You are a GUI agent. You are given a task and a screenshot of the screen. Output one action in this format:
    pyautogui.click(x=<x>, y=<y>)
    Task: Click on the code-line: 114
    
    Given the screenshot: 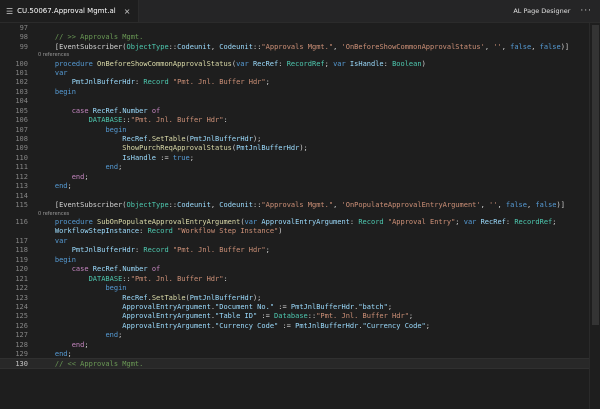 What is the action you would take?
    pyautogui.click(x=300, y=195)
    